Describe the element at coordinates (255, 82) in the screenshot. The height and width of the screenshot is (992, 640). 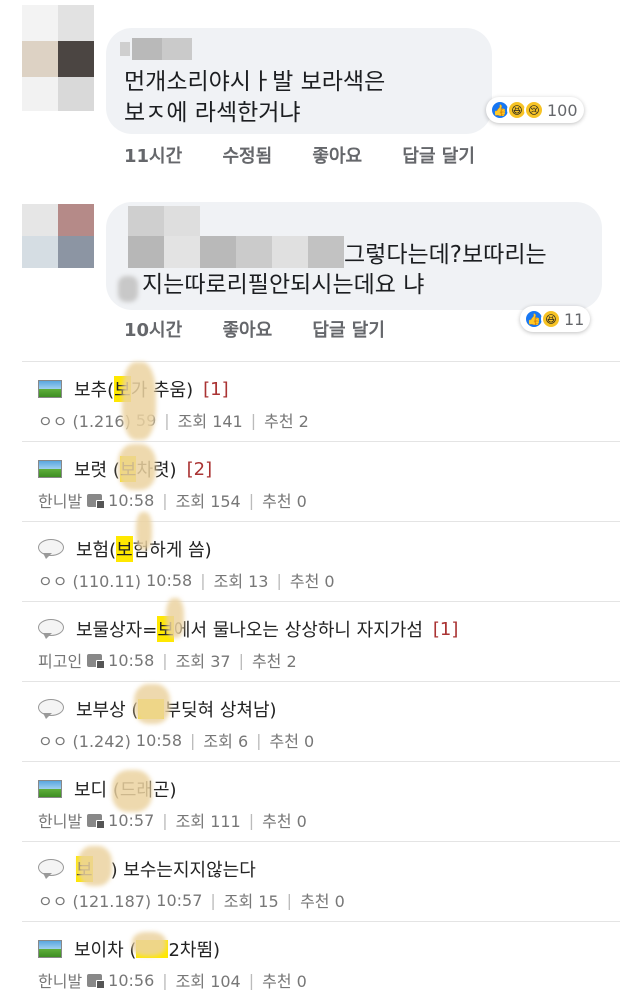
I see `comment-text-line1: 먼개소리야시ㅏ발 보라색은` at that location.